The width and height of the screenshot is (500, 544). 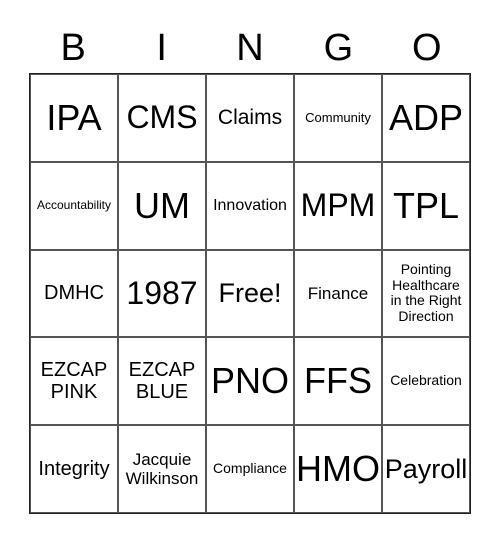 I want to click on bingo-cell: DMHC, so click(x=74, y=293).